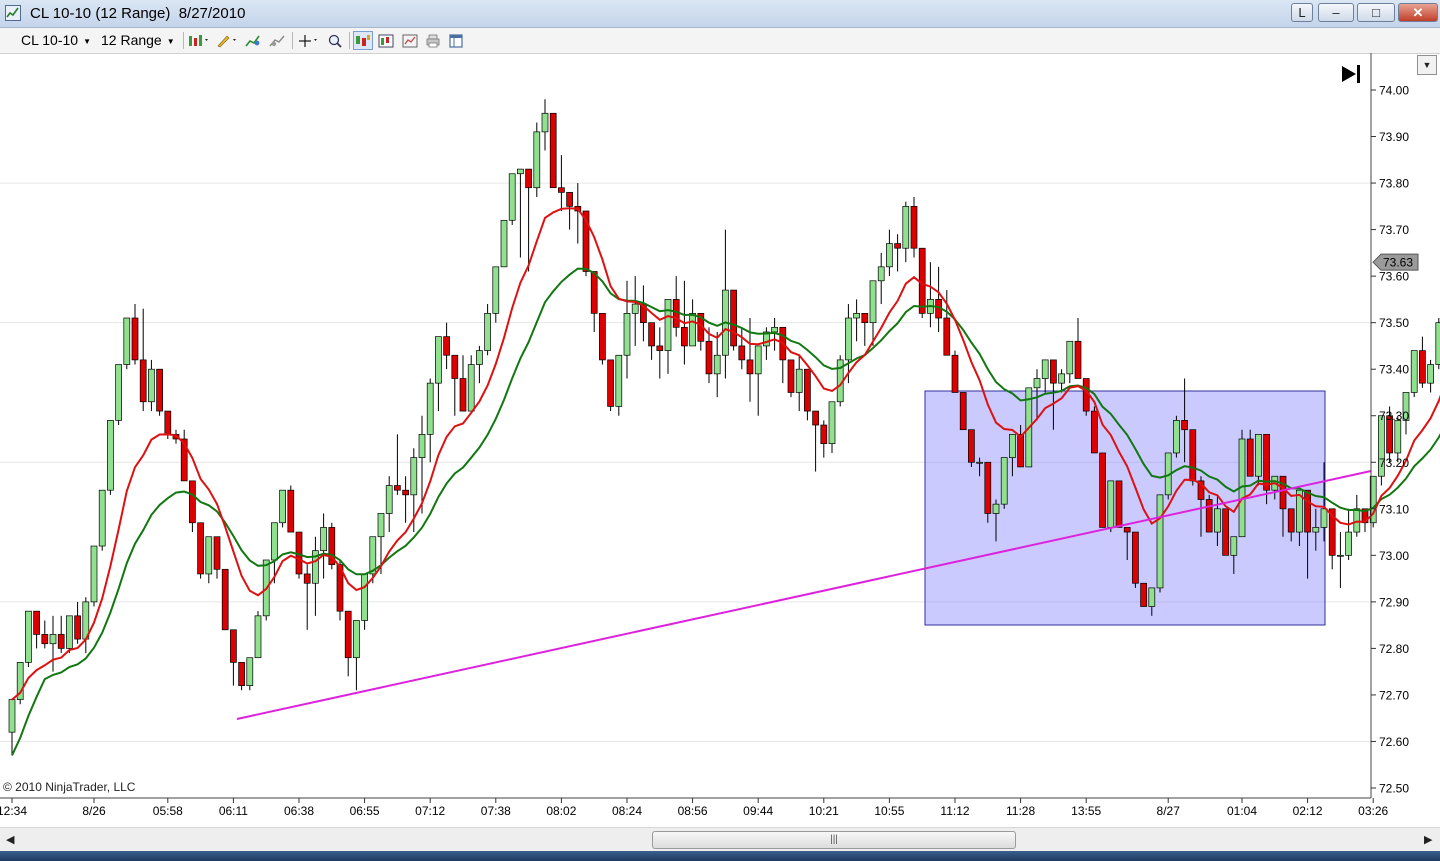 This screenshot has height=861, width=1440. Describe the element at coordinates (365, 811) in the screenshot. I see `time-tick-label: 06:55` at that location.